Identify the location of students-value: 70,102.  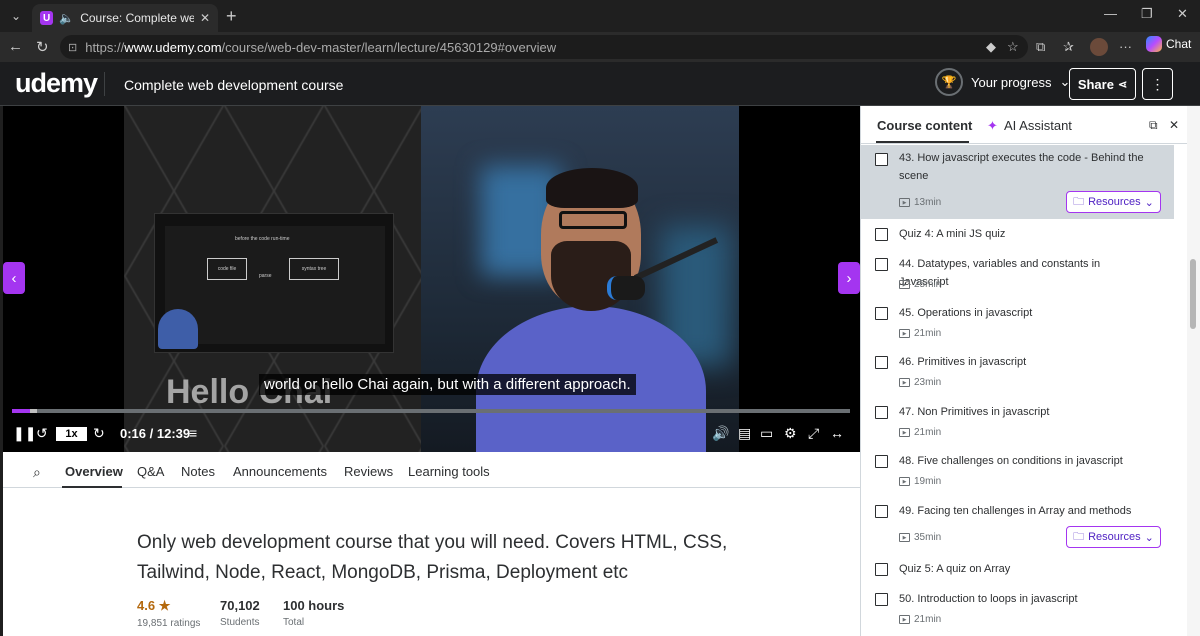
(240, 605).